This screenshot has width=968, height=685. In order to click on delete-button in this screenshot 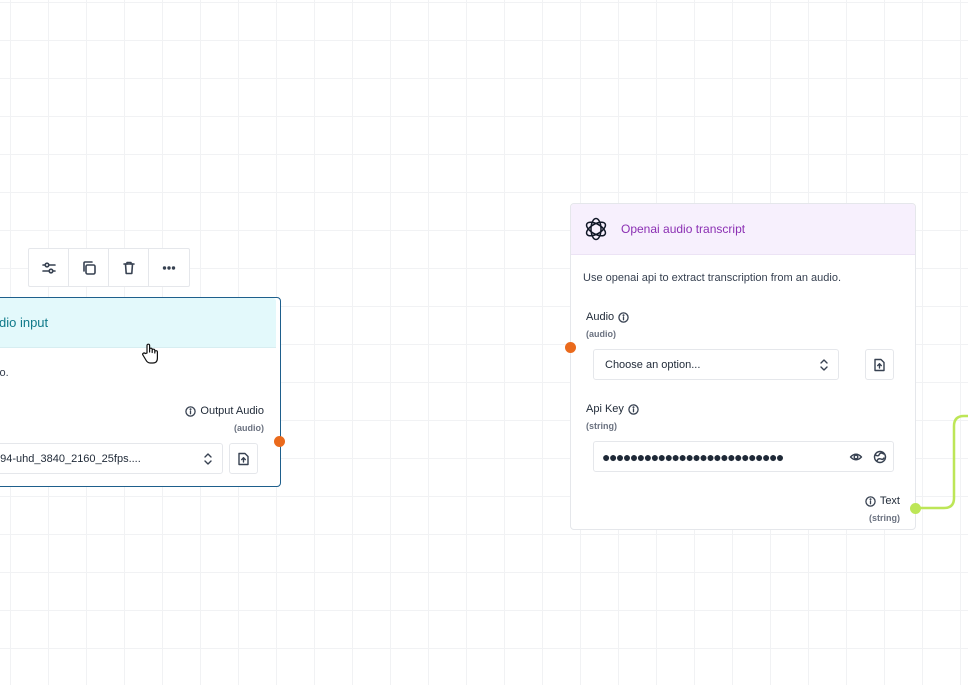, I will do `click(129, 267)`.